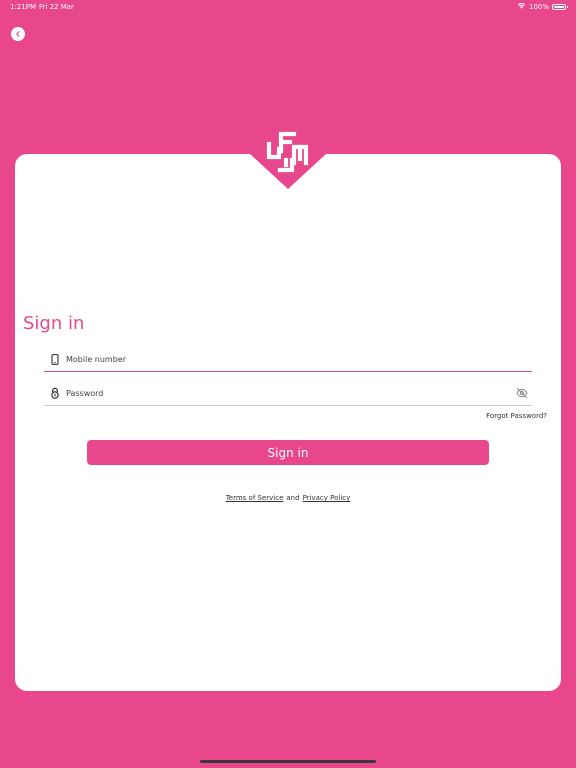 This screenshot has width=576, height=768. Describe the element at coordinates (255, 498) in the screenshot. I see `terms-of-service-link: Terms of Service` at that location.